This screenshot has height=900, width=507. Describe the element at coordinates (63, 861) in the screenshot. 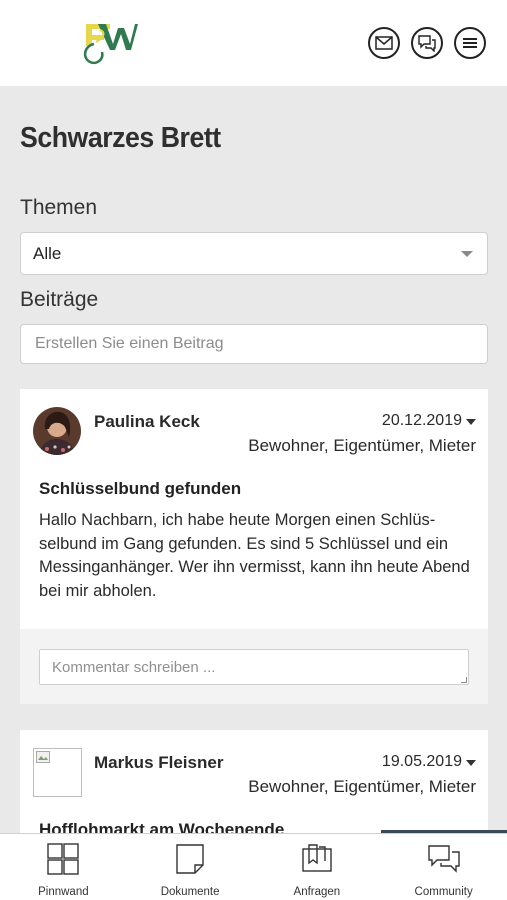

I see `grid-icon` at that location.